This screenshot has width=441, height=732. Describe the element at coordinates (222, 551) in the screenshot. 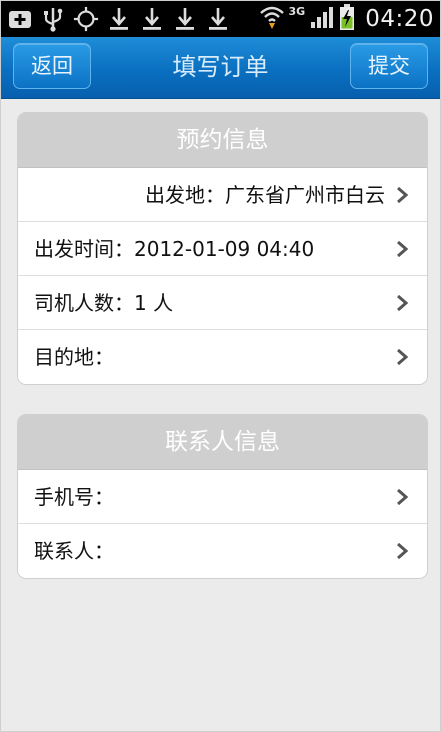

I see `contact-person-row: 联系人：` at that location.